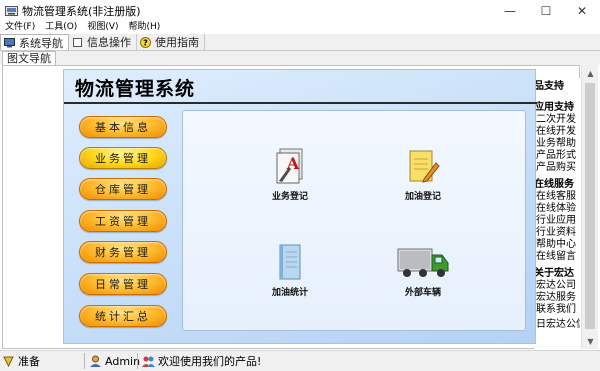 This screenshot has width=600, height=371. Describe the element at coordinates (289, 293) in the screenshot. I see `function-label: 加油统计` at that location.